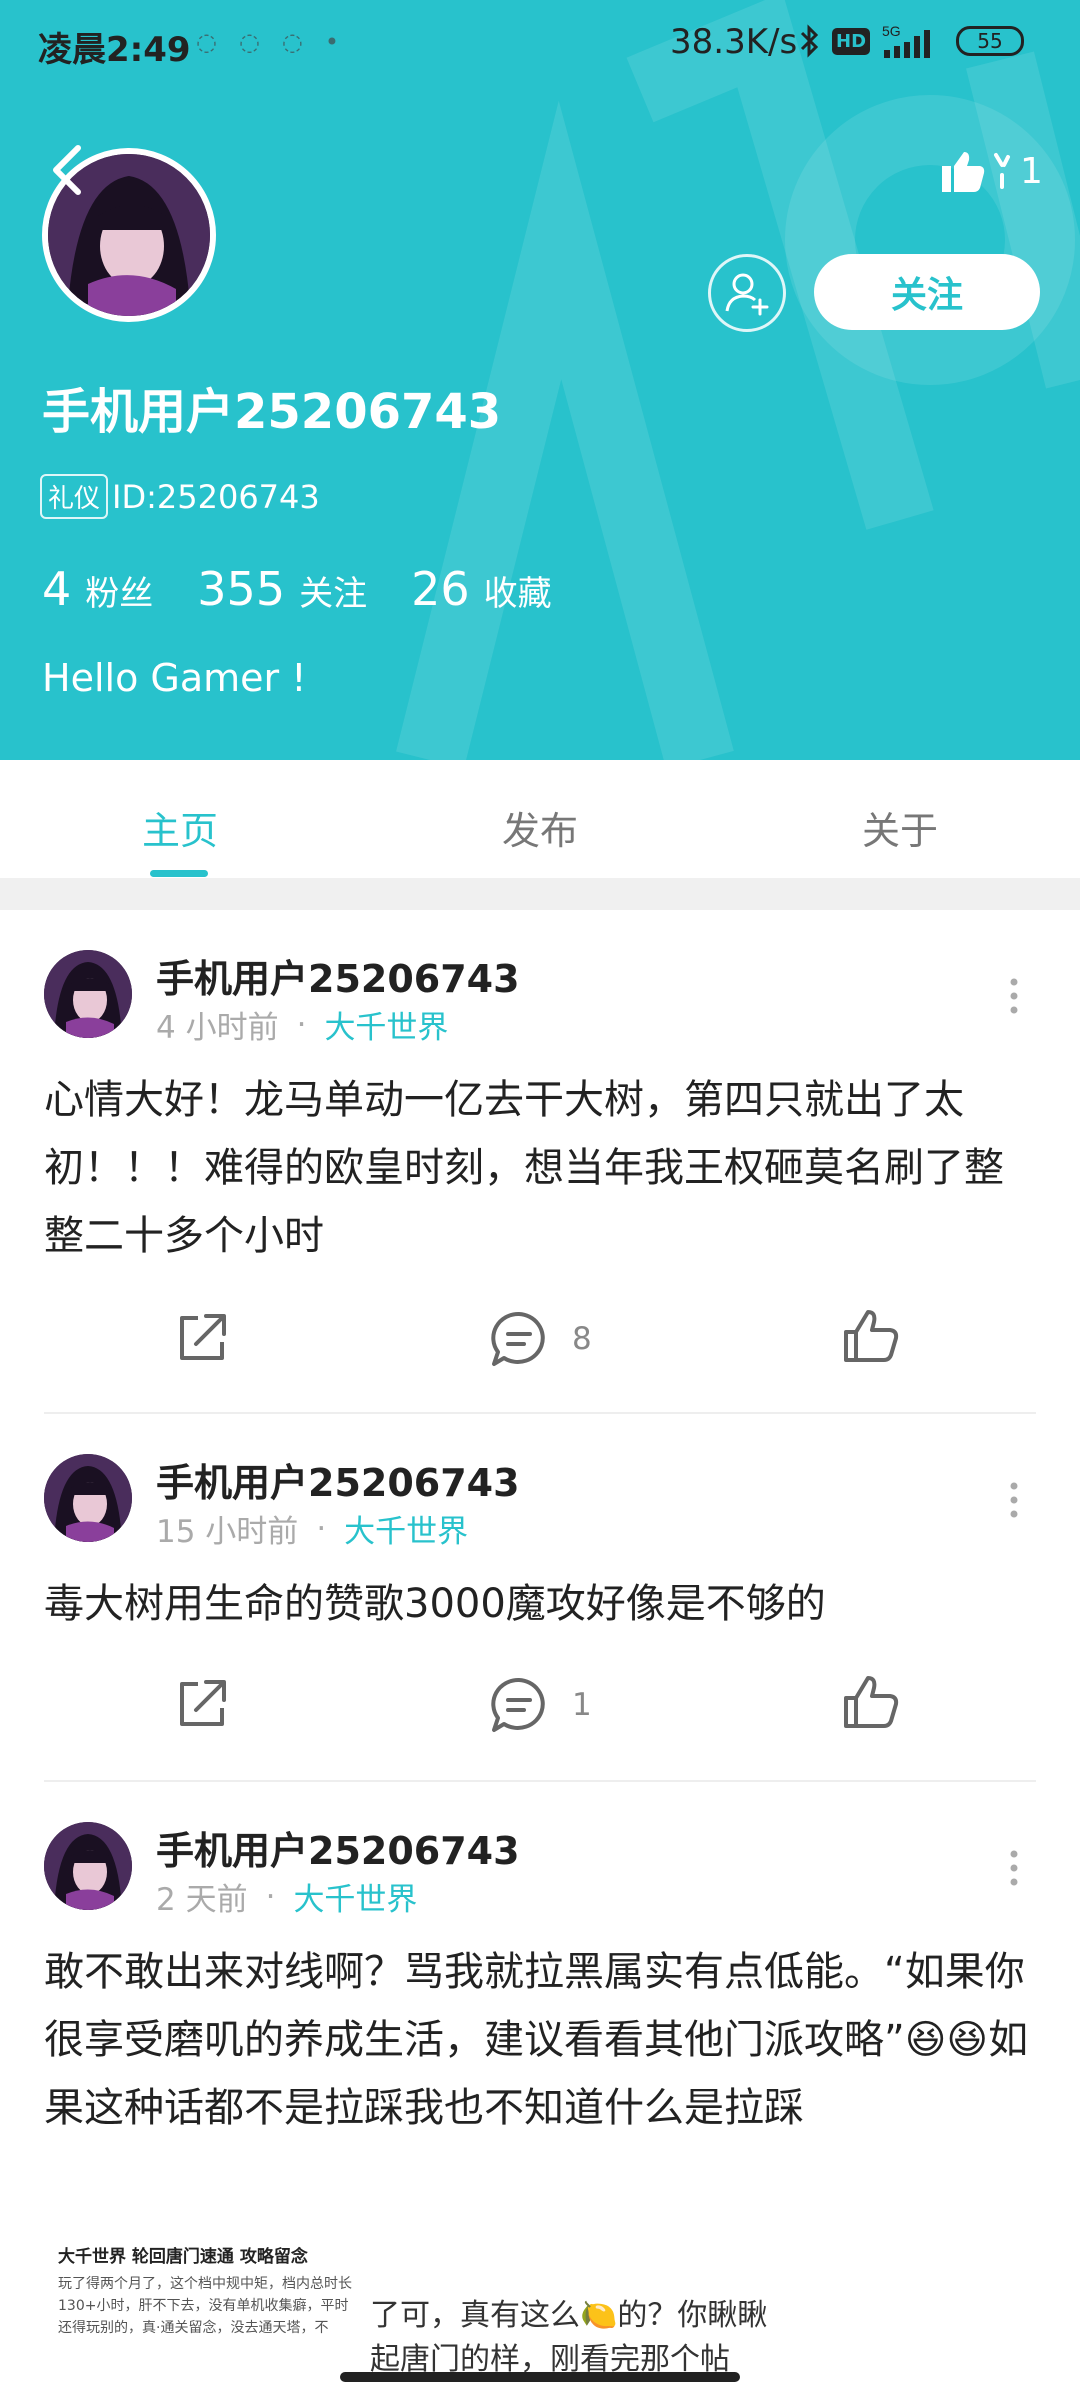  Describe the element at coordinates (540, 2377) in the screenshot. I see `home-indicator` at that location.